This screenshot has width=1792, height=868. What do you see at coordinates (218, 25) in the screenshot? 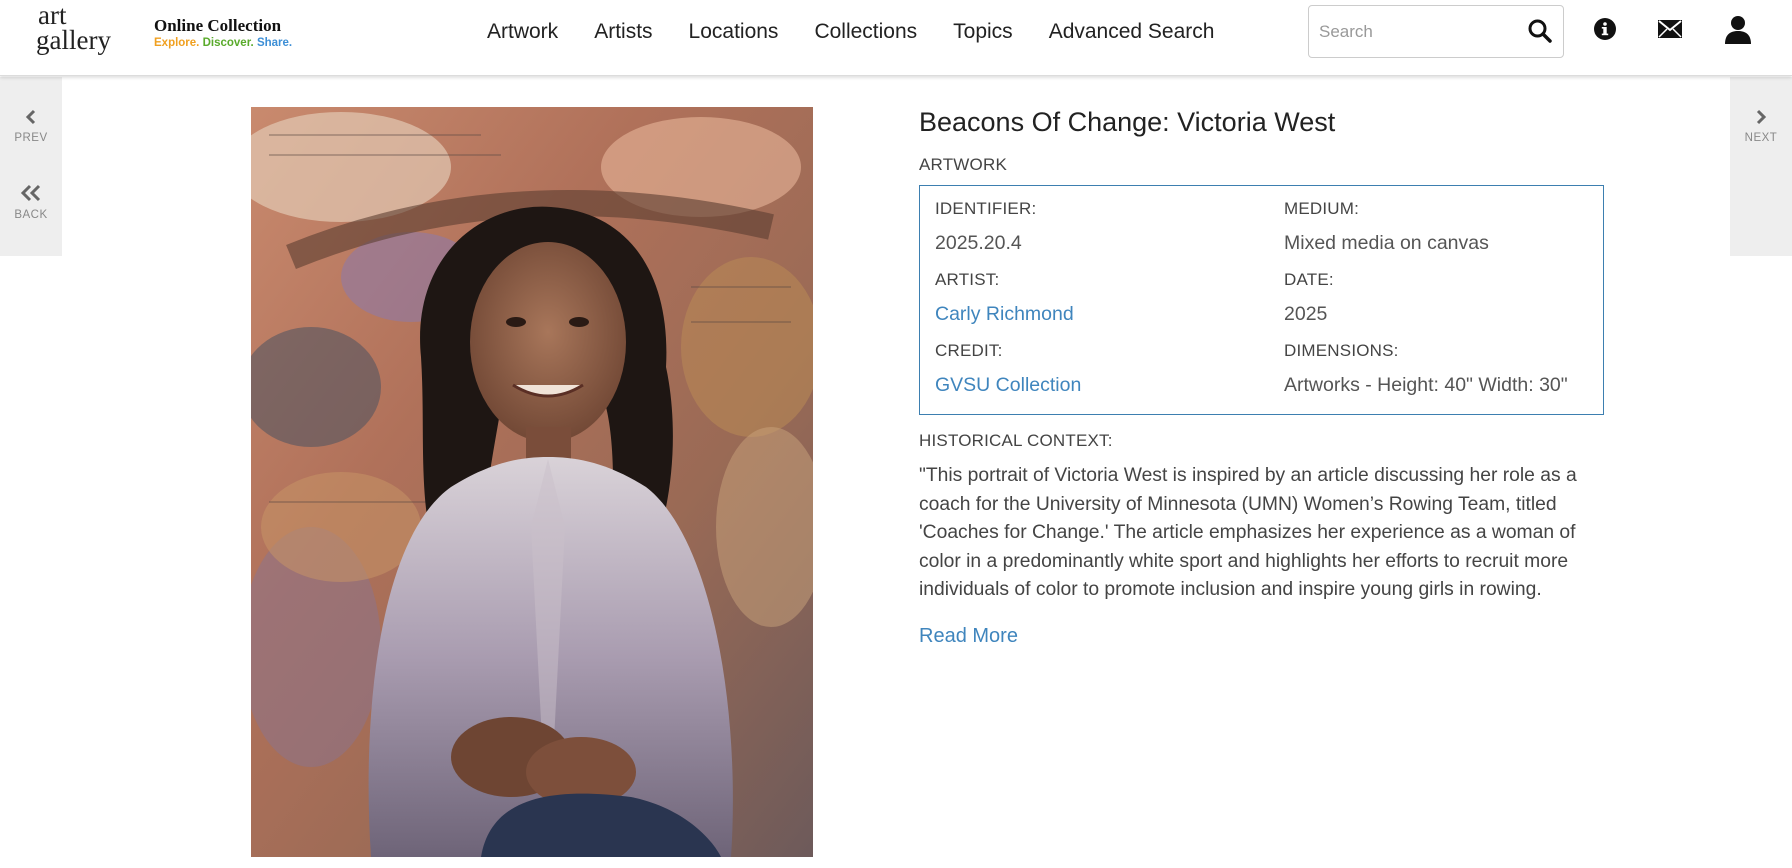
I see `tagline-title: Online Collection` at bounding box center [218, 25].